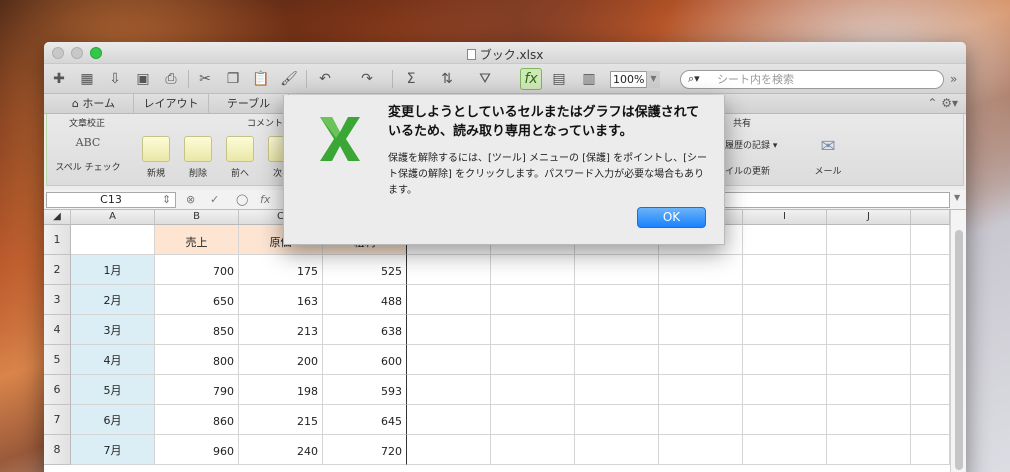  I want to click on cell-cost: 213, so click(281, 330).